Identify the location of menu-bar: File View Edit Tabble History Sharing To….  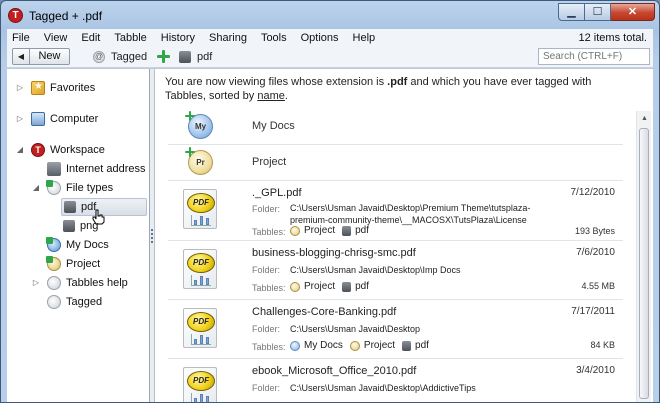
(330, 38).